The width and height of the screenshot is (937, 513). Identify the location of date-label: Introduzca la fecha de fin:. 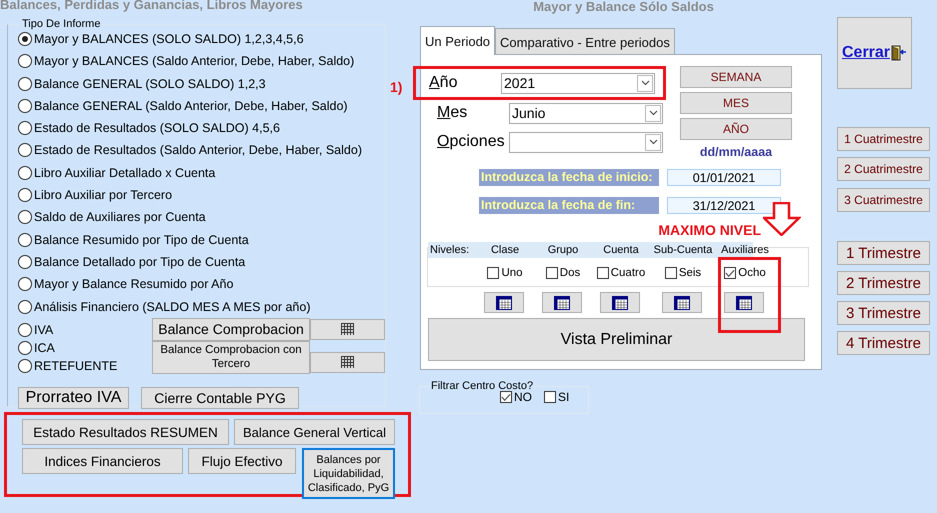
(569, 205).